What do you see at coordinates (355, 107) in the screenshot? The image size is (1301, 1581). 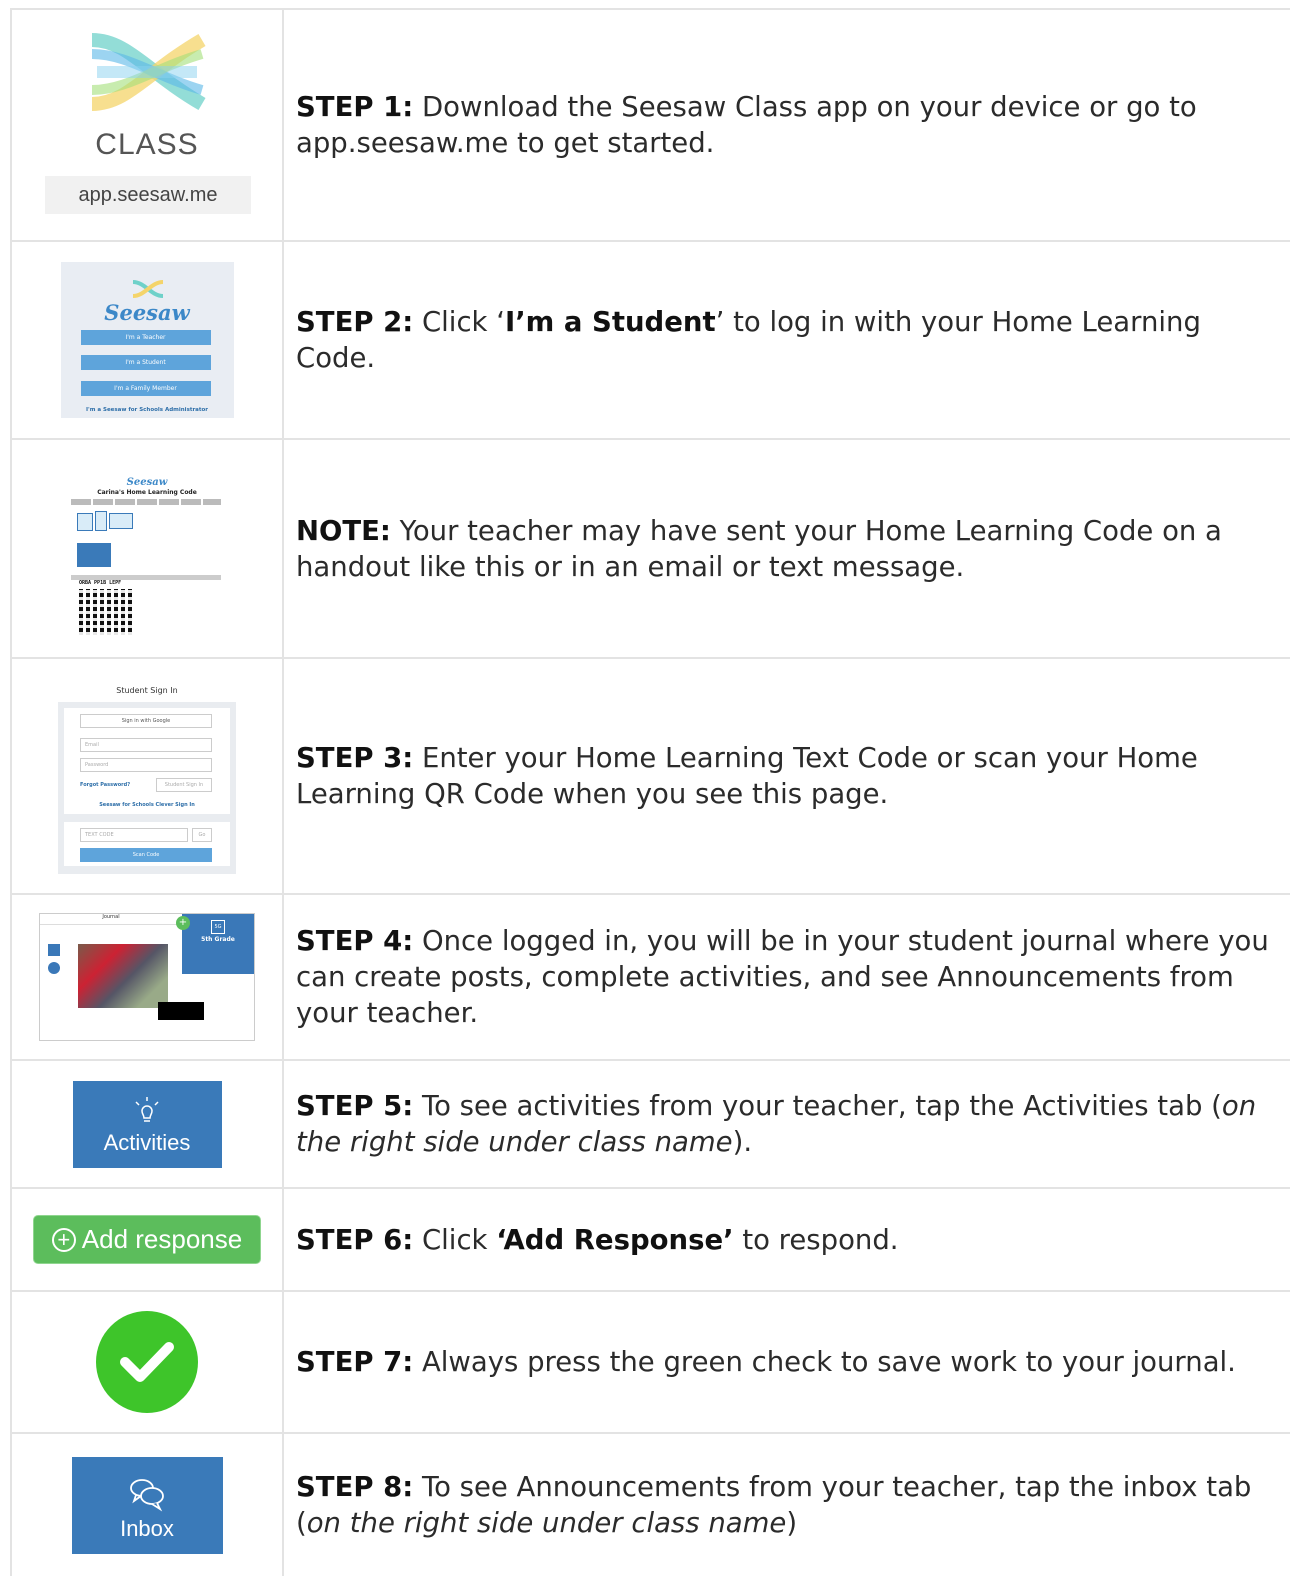 I see `step-label: STEP 1:` at bounding box center [355, 107].